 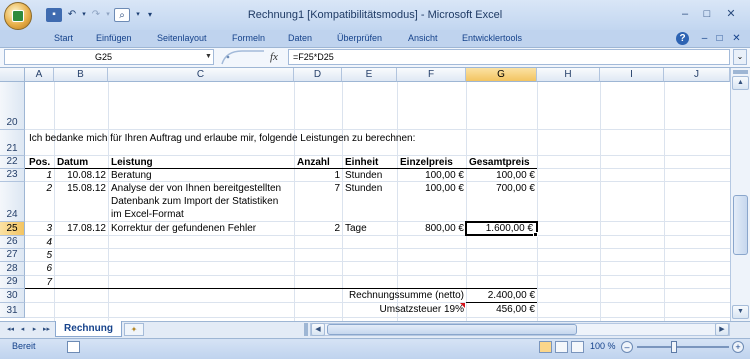 What do you see at coordinates (12, 242) in the screenshot?
I see `row-header-26: 26` at bounding box center [12, 242].